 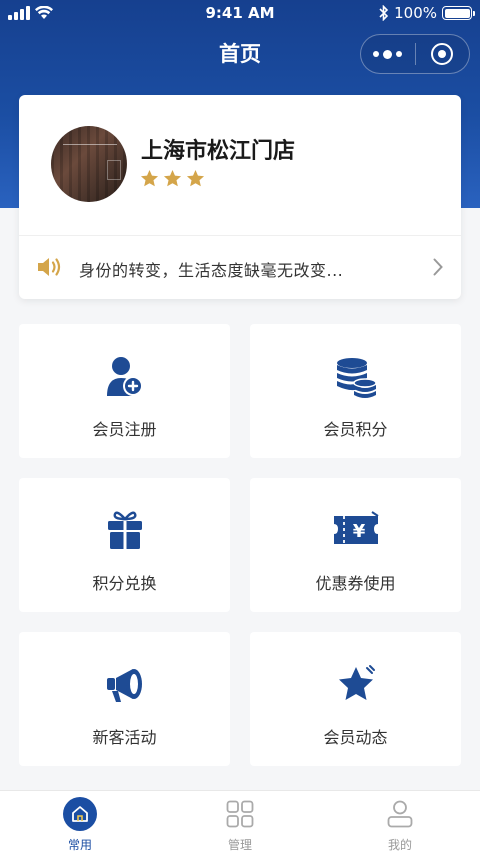 I want to click on tab-label: 管理, so click(x=239, y=845).